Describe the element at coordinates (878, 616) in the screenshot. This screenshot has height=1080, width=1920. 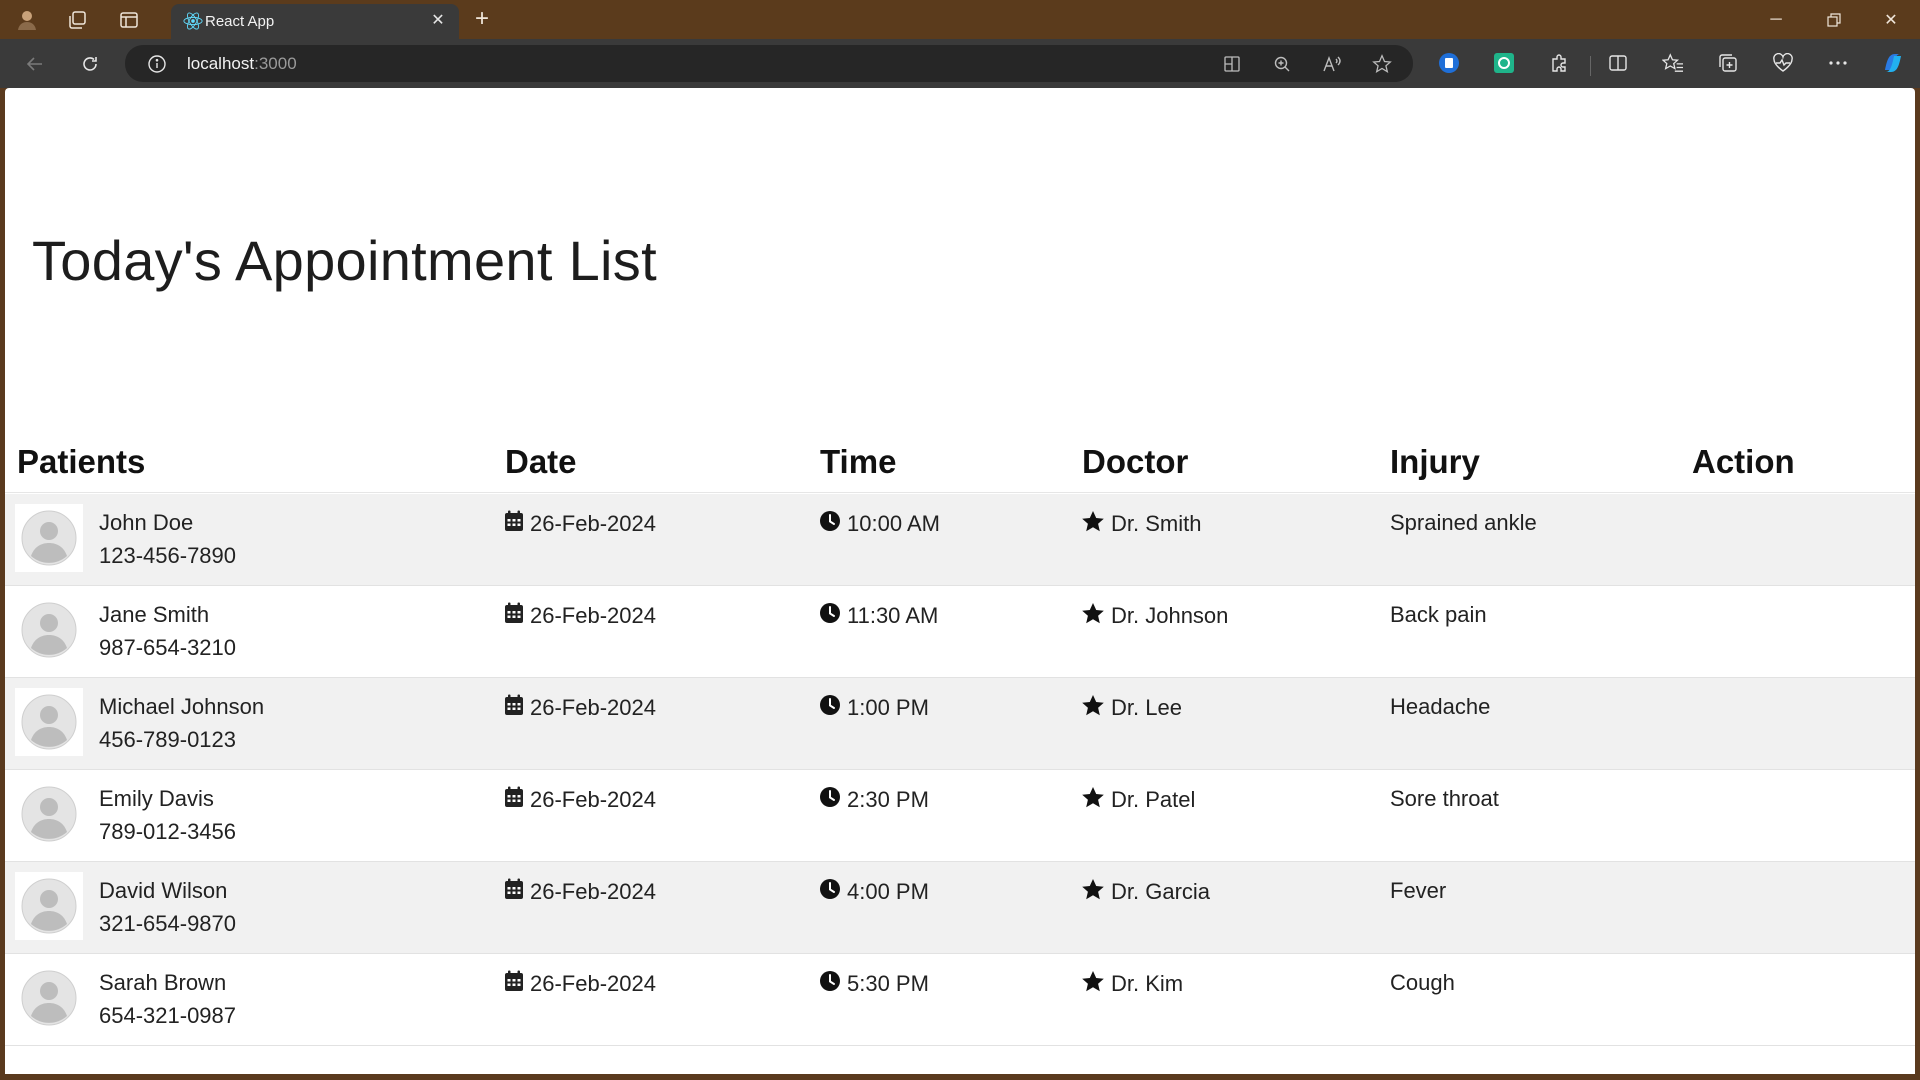
I see `appointment-time: 11:30 AM` at that location.